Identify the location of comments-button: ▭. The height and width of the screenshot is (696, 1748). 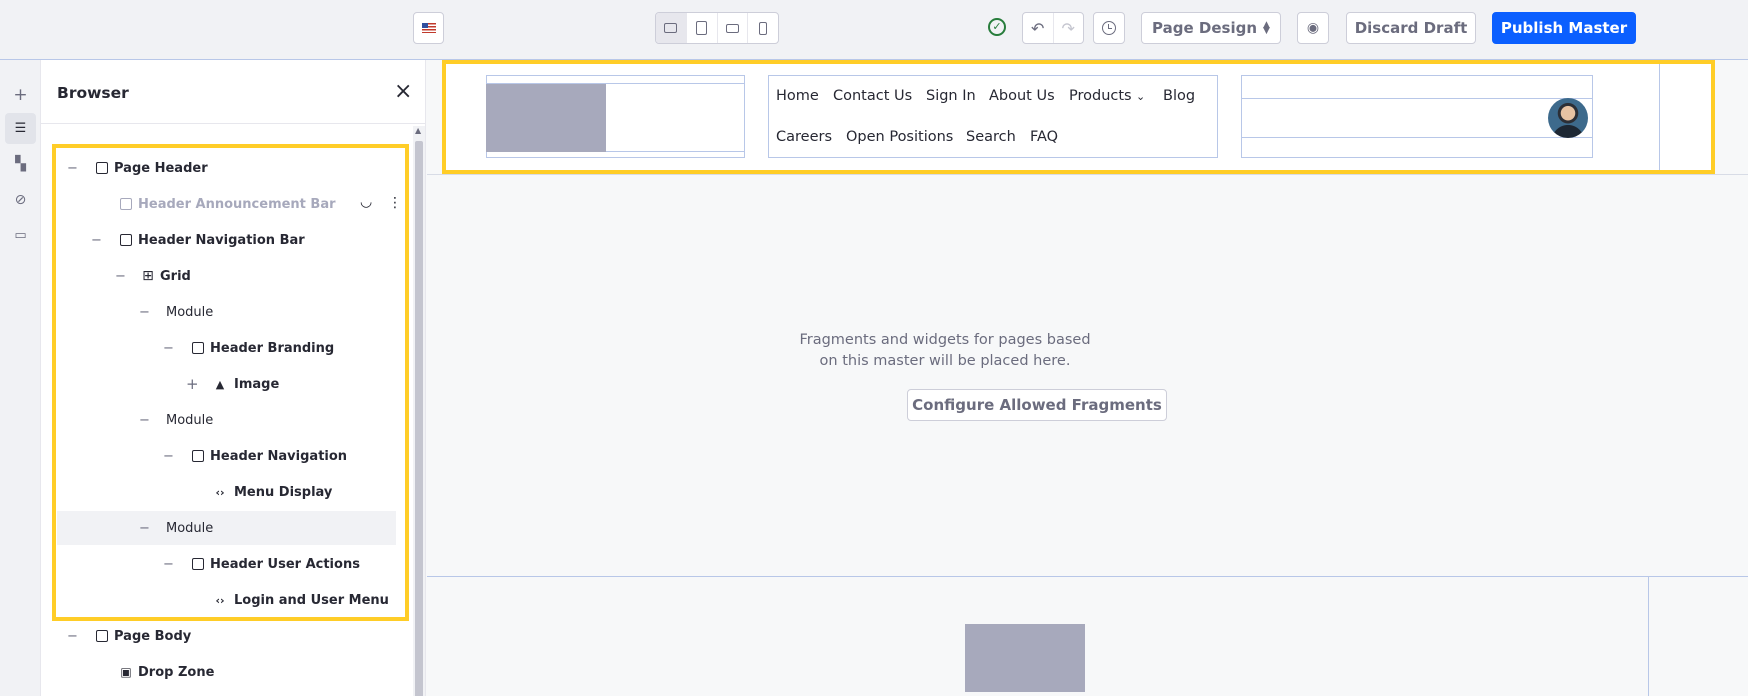
(20, 235).